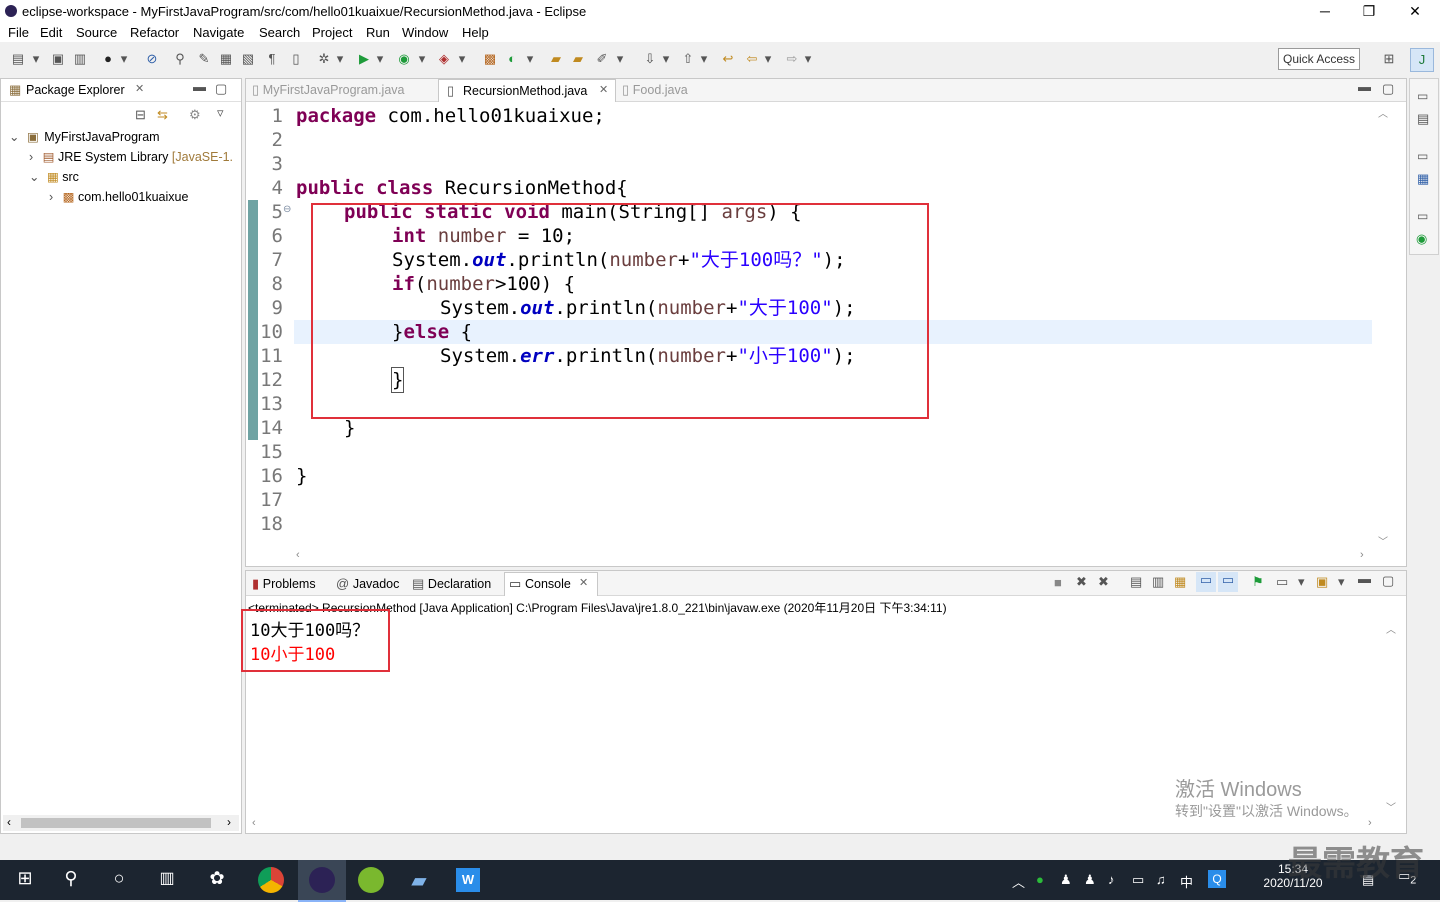 This screenshot has width=1440, height=902. Describe the element at coordinates (118, 196) in the screenshot. I see `tree-item-package: › ▩ com.hello01kuaixue` at that location.